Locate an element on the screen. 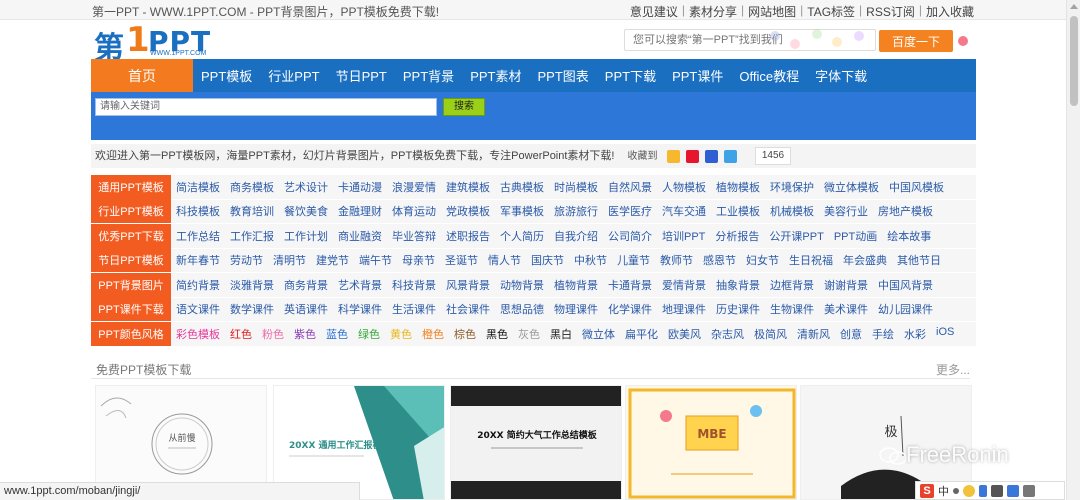  category-link: 艺术设计 is located at coordinates (306, 187).